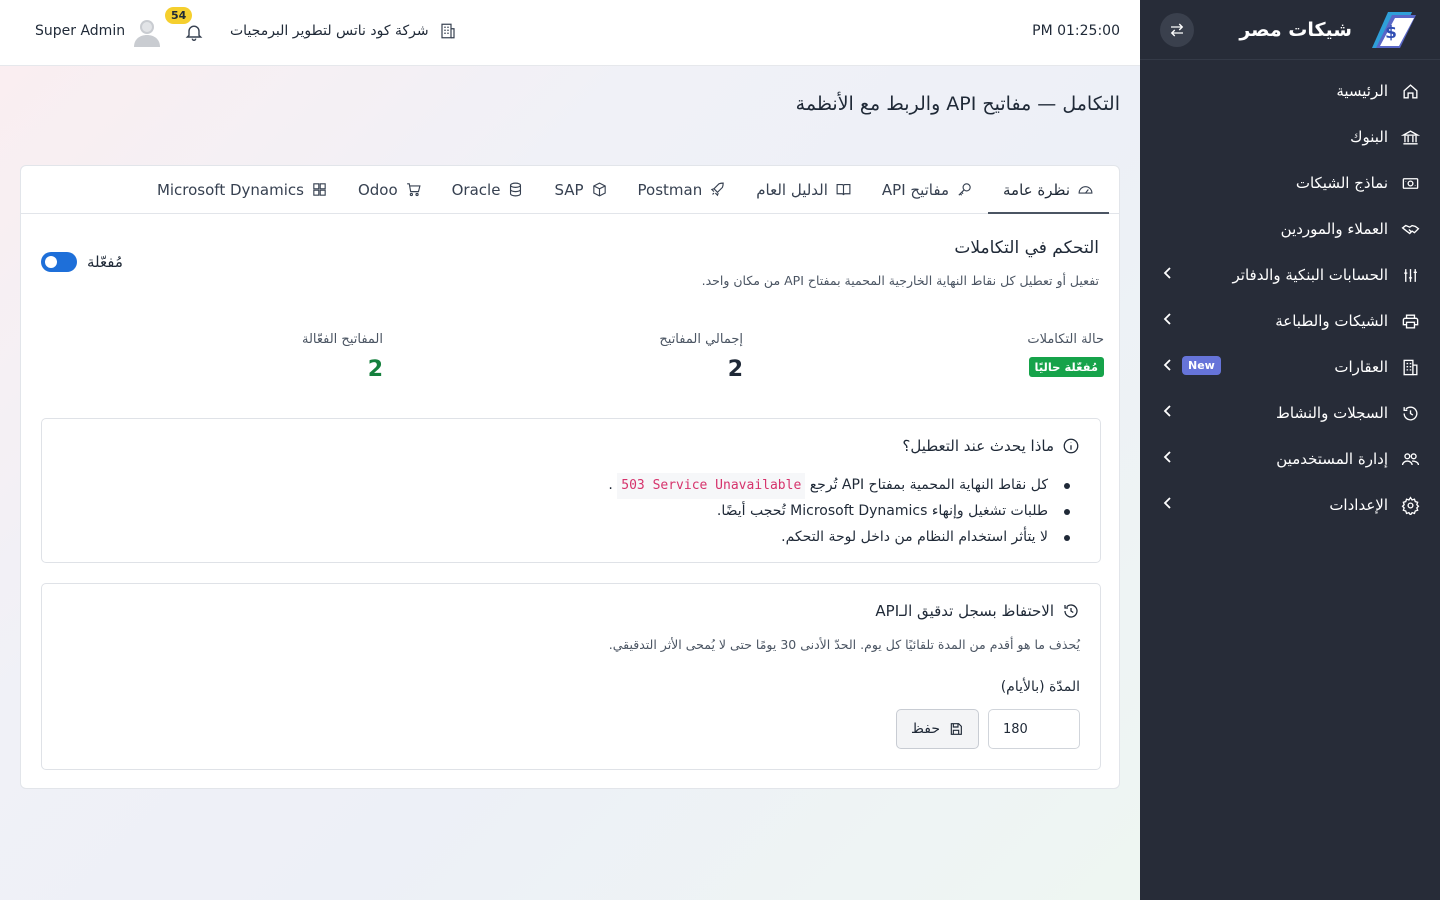 Image resolution: width=1440 pixels, height=900 pixels. I want to click on tab-odoo: Odoo, so click(390, 189).